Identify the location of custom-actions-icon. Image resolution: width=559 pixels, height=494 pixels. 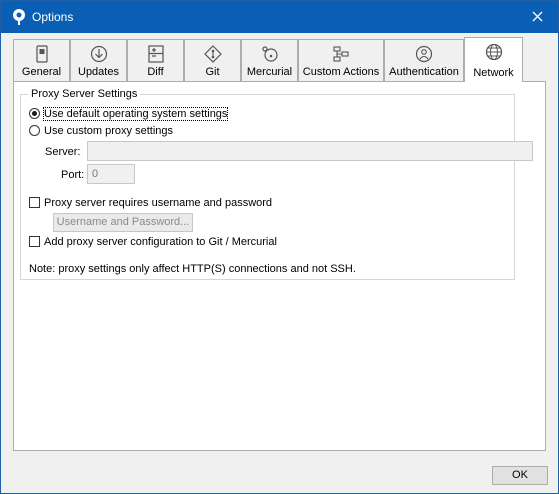
(341, 54).